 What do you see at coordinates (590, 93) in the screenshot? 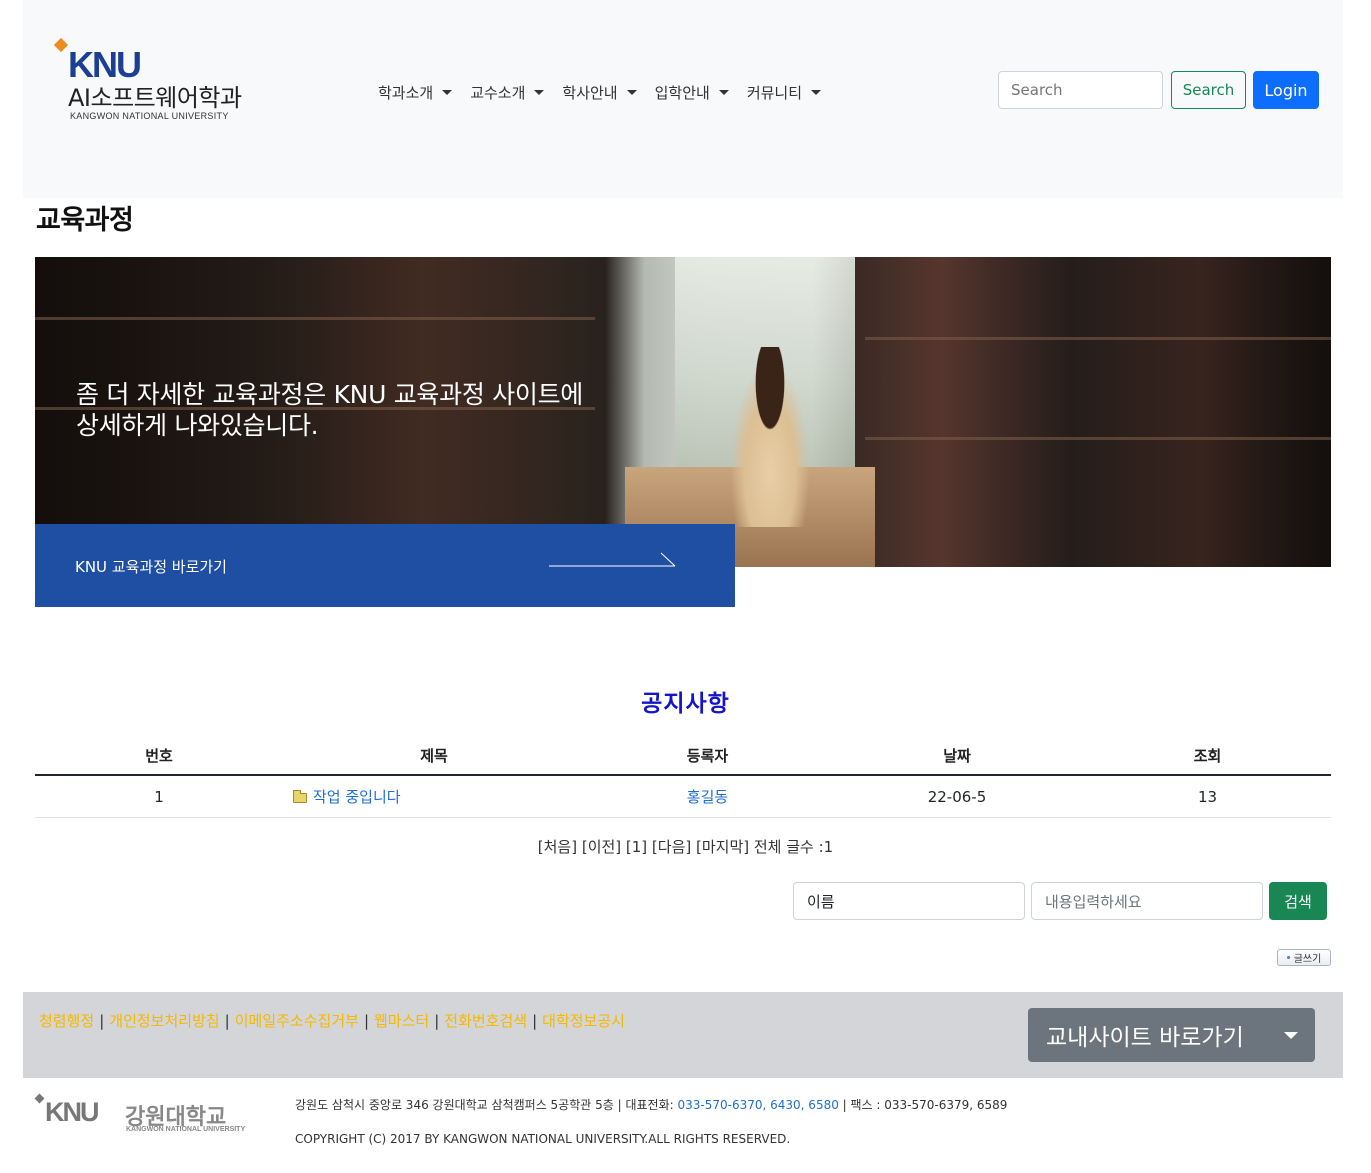
I see `nav-label: 학사안내` at bounding box center [590, 93].